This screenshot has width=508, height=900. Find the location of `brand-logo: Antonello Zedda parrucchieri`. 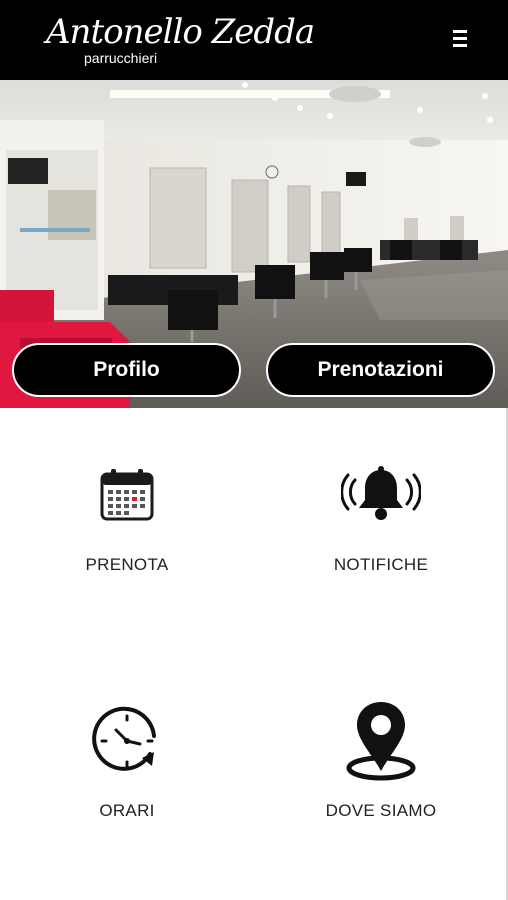

brand-logo: Antonello Zedda parrucchieri is located at coordinates (180, 42).